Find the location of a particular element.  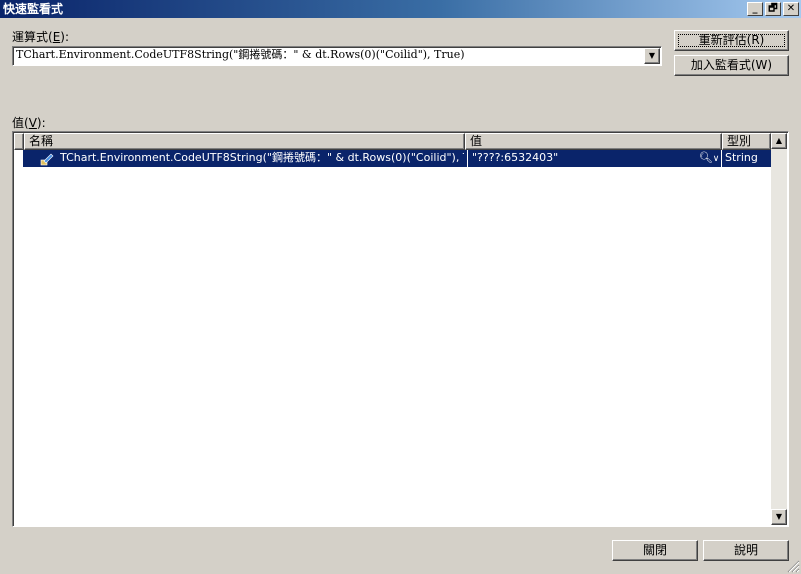

minimize-icon: _ is located at coordinates (755, 8).